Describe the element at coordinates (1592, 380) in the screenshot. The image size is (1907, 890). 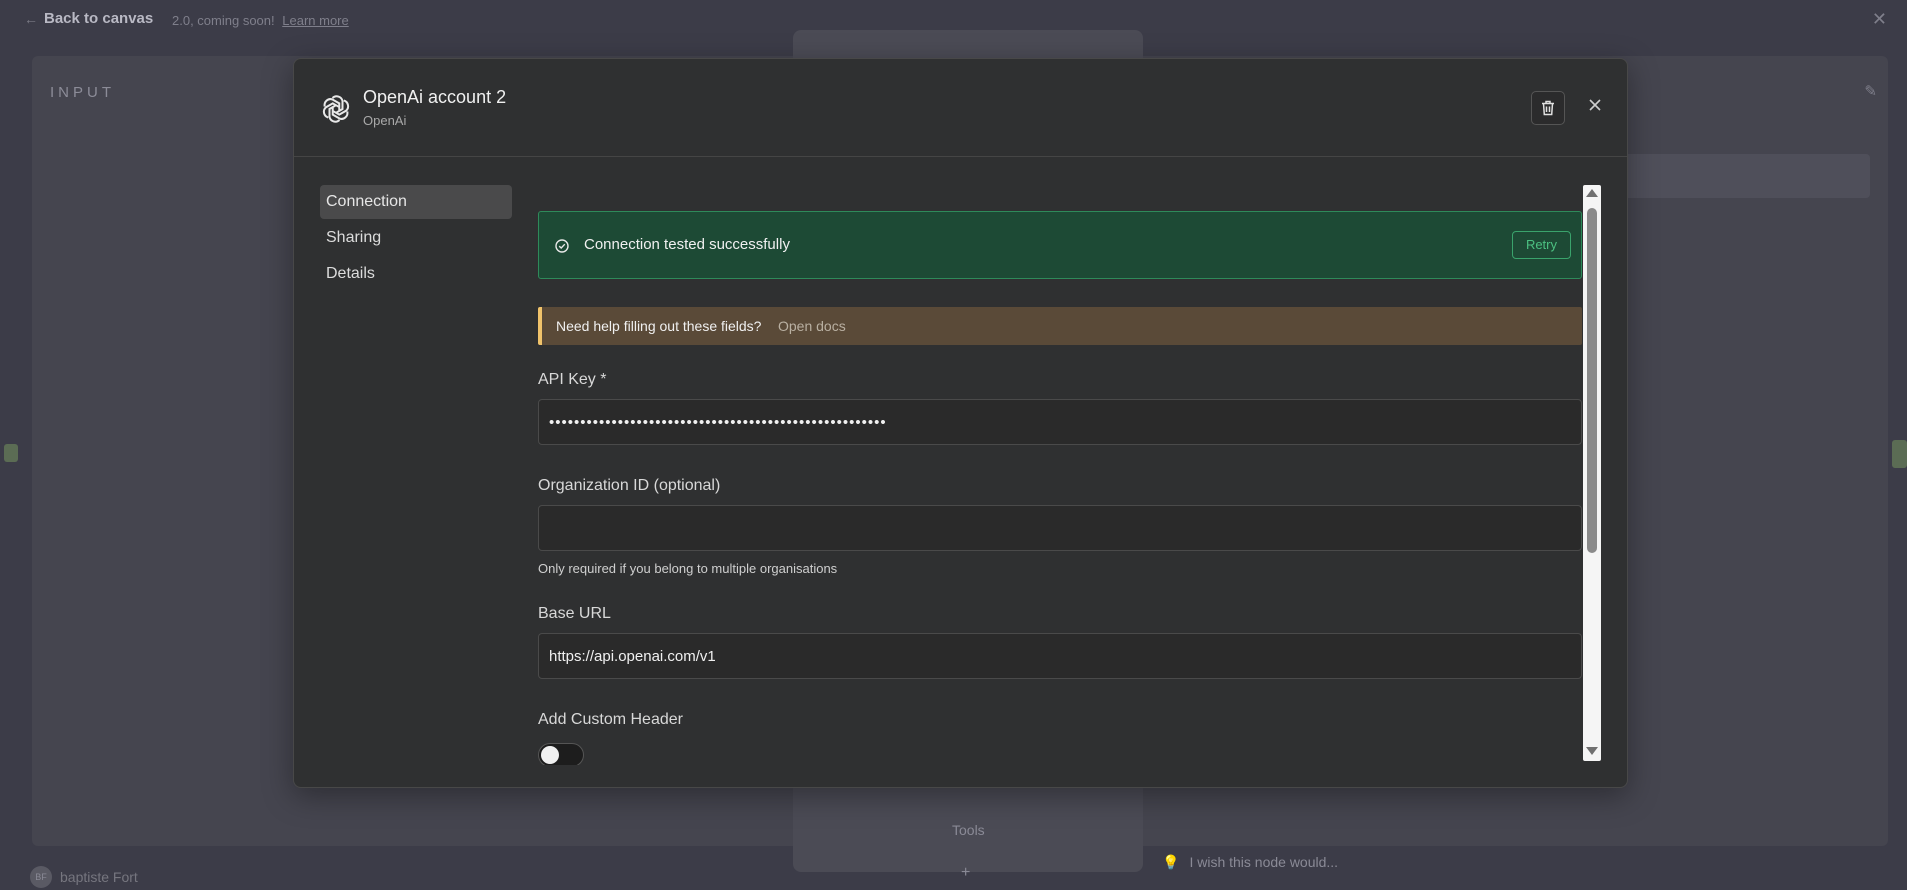
I see `scrollbar-thumb` at that location.